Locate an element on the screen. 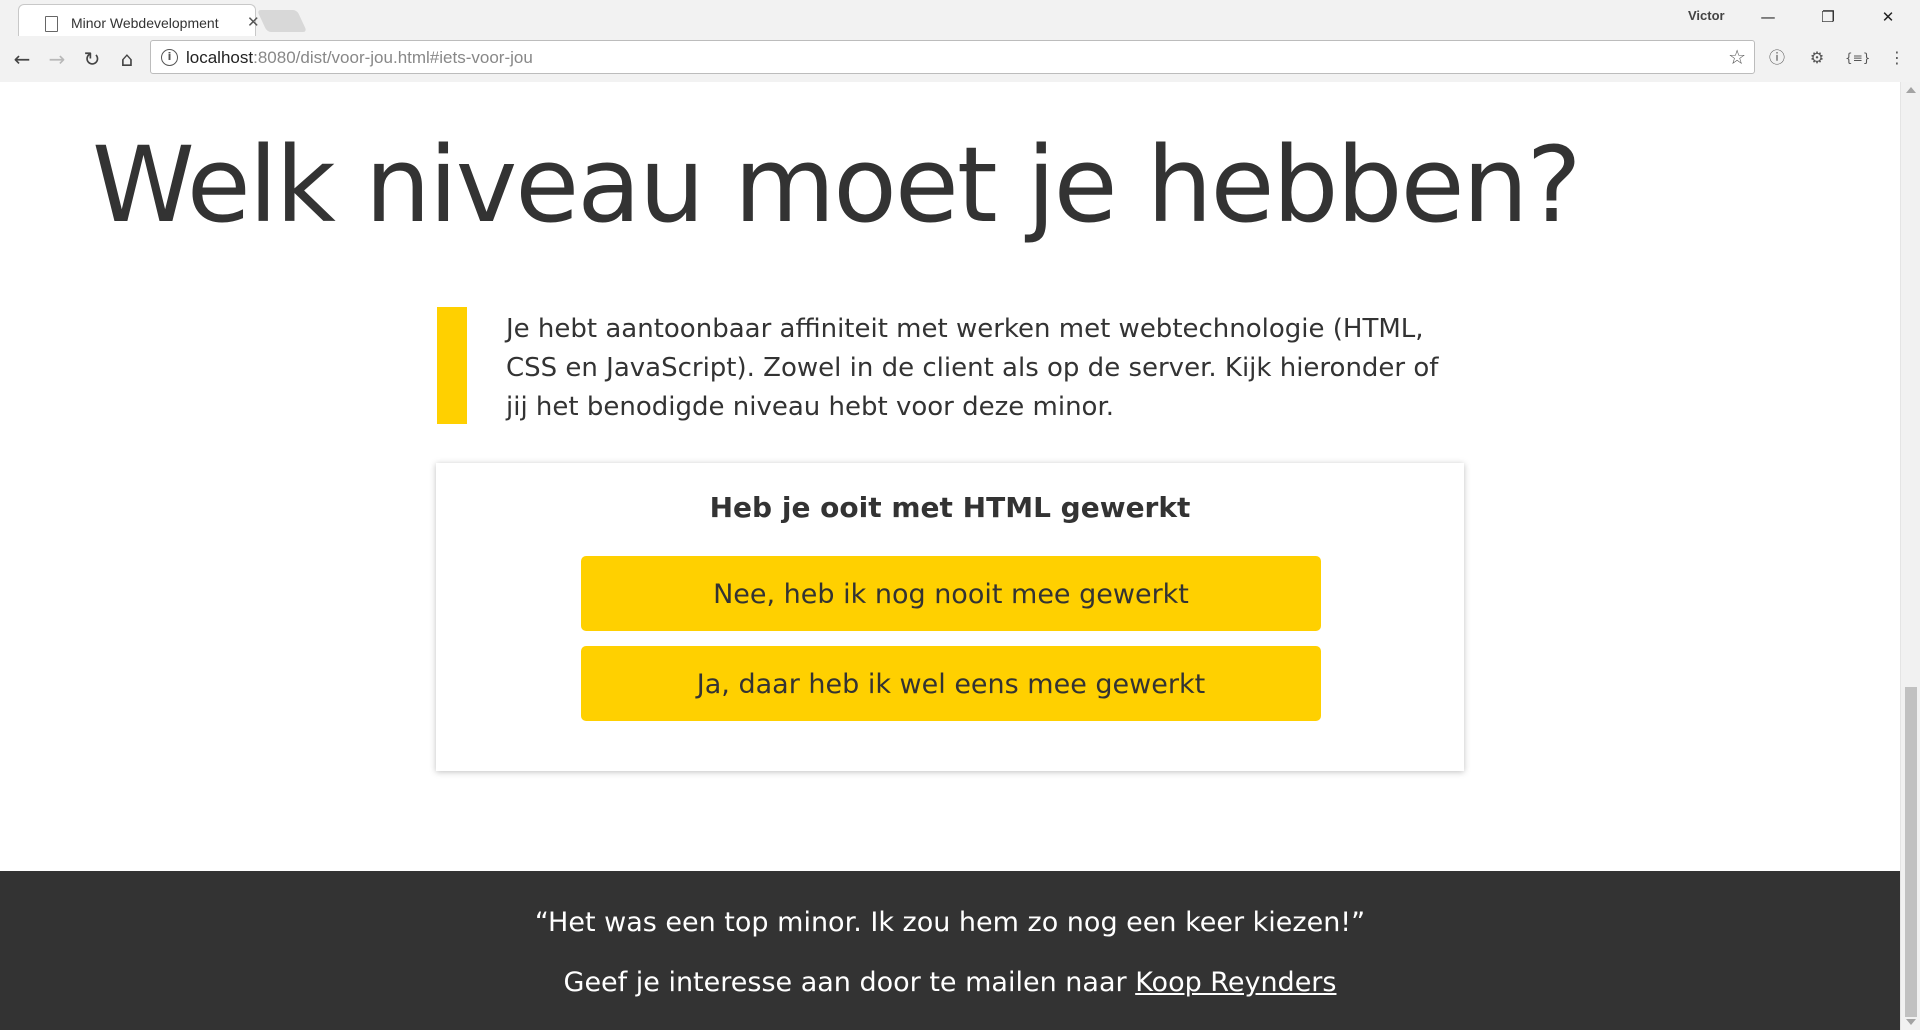  menu-icon: ⋮ is located at coordinates (1897, 58).